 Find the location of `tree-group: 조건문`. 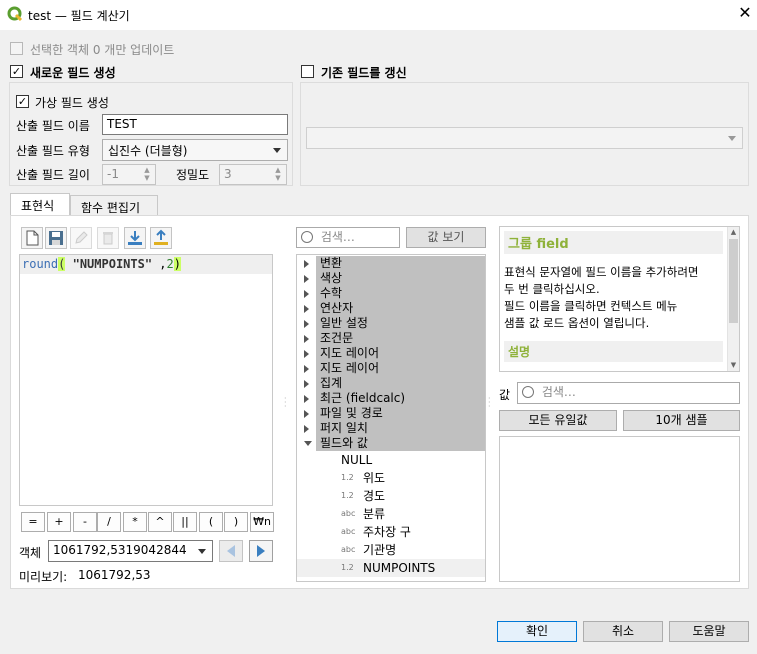

tree-group: 조건문 is located at coordinates (394, 338).